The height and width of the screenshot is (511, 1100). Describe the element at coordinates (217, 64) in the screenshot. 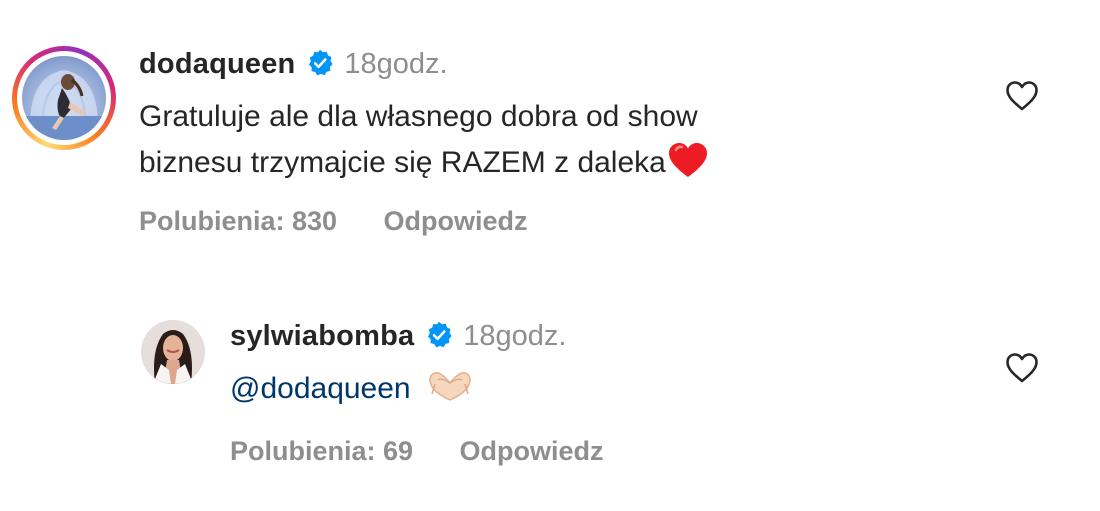

I see `comment-username: dodaqueen` at that location.